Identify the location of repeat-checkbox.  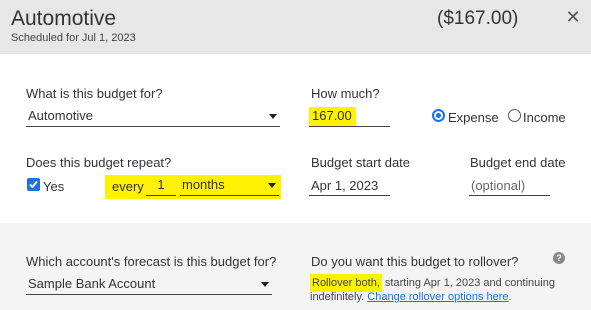
(33, 184).